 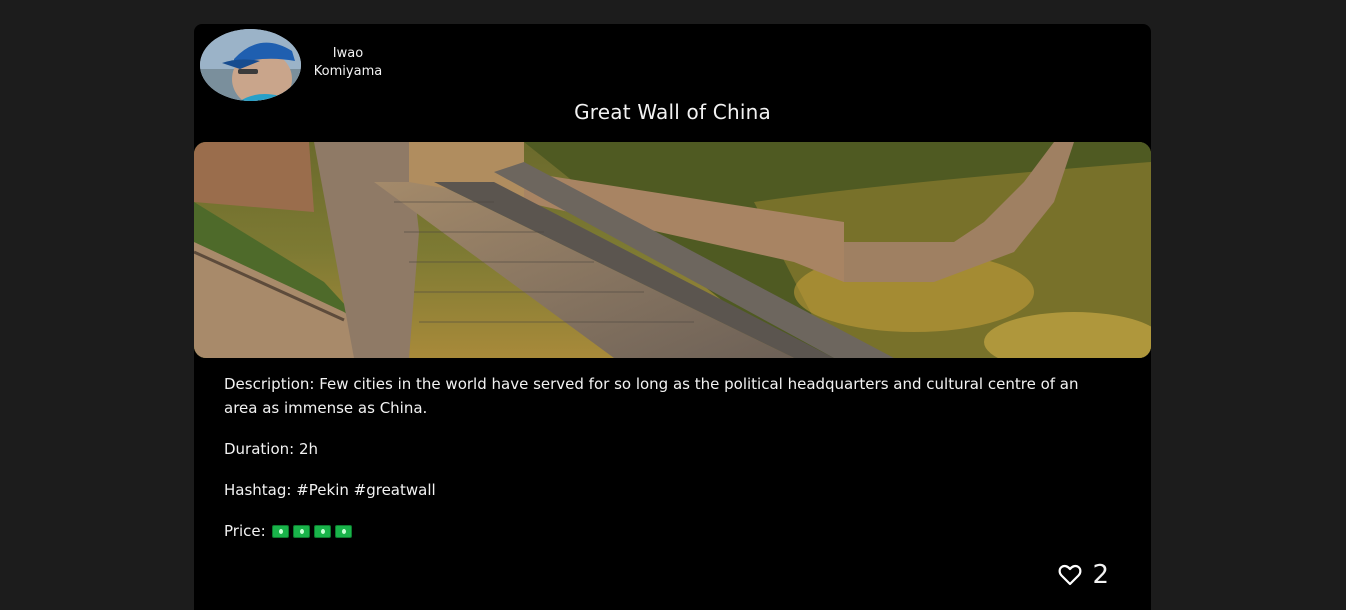 I want to click on post-price: Price:, so click(x=669, y=531).